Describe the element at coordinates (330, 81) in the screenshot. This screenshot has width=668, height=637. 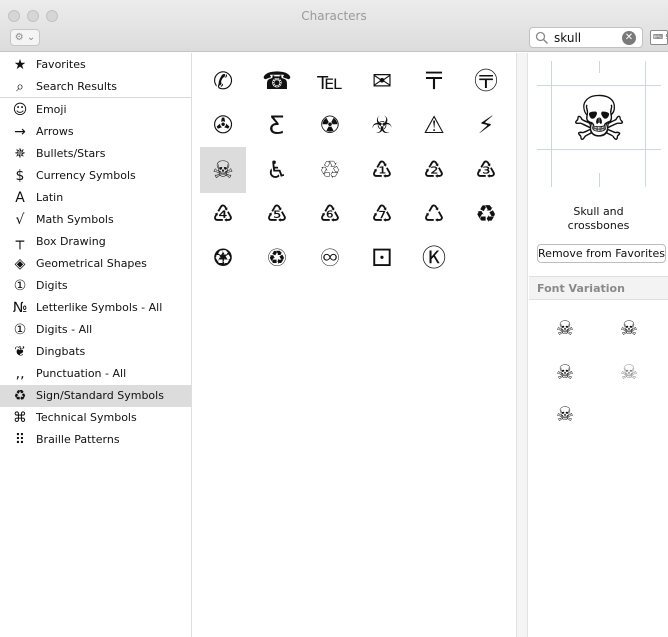
I see `character-cell: ℡` at that location.